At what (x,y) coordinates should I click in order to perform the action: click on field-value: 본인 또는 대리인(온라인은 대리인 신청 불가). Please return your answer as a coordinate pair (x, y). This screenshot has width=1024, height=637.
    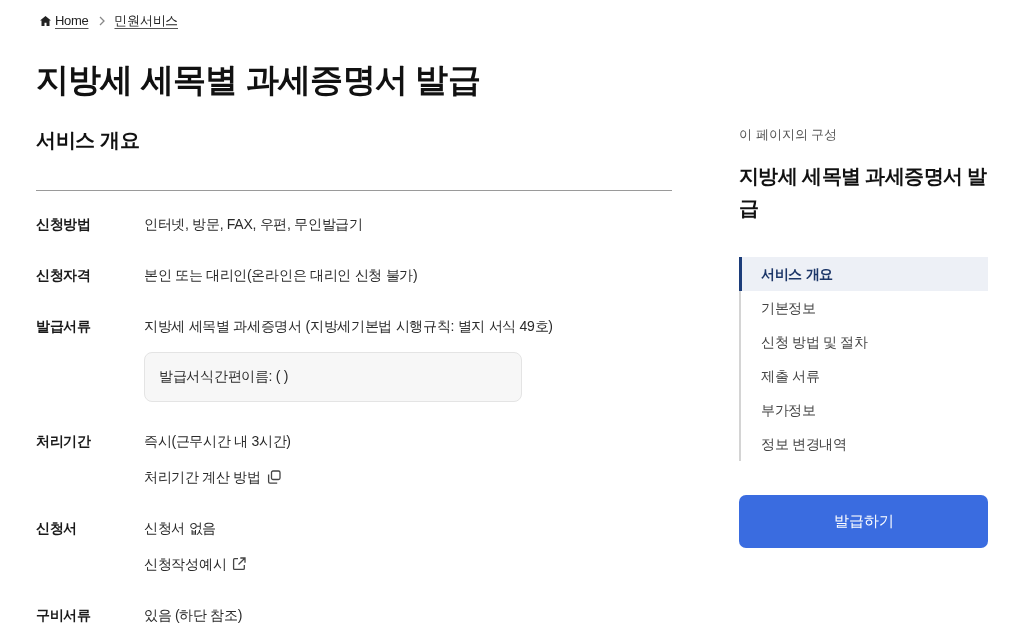
    Looking at the image, I should click on (281, 275).